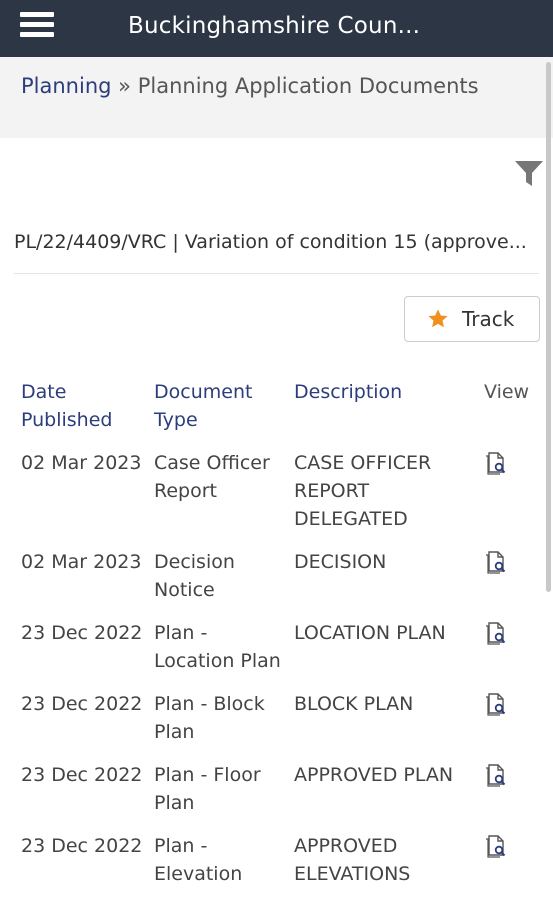 This screenshot has width=553, height=900. Describe the element at coordinates (370, 633) in the screenshot. I see `description-cell: LOCATION PLAN` at that location.